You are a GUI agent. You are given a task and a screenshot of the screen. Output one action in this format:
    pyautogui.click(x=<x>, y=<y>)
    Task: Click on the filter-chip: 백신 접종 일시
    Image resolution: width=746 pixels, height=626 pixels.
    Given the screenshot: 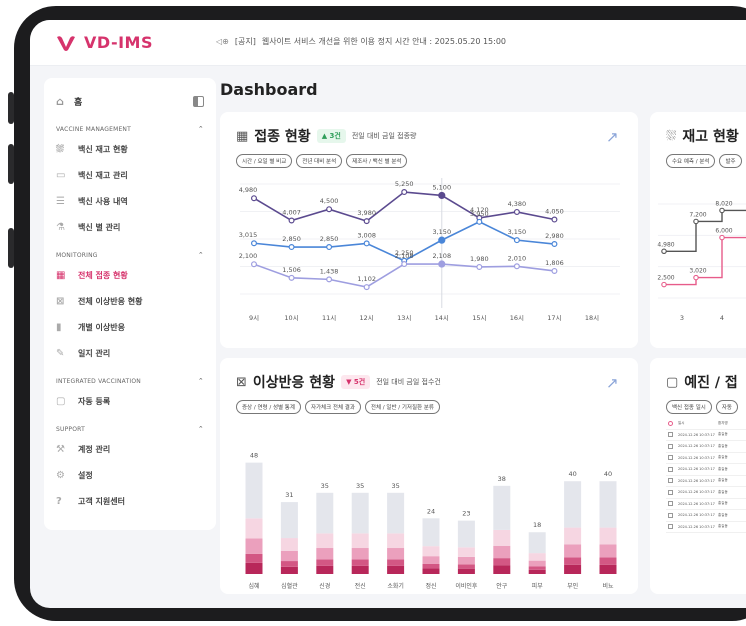 What is the action you would take?
    pyautogui.click(x=689, y=407)
    